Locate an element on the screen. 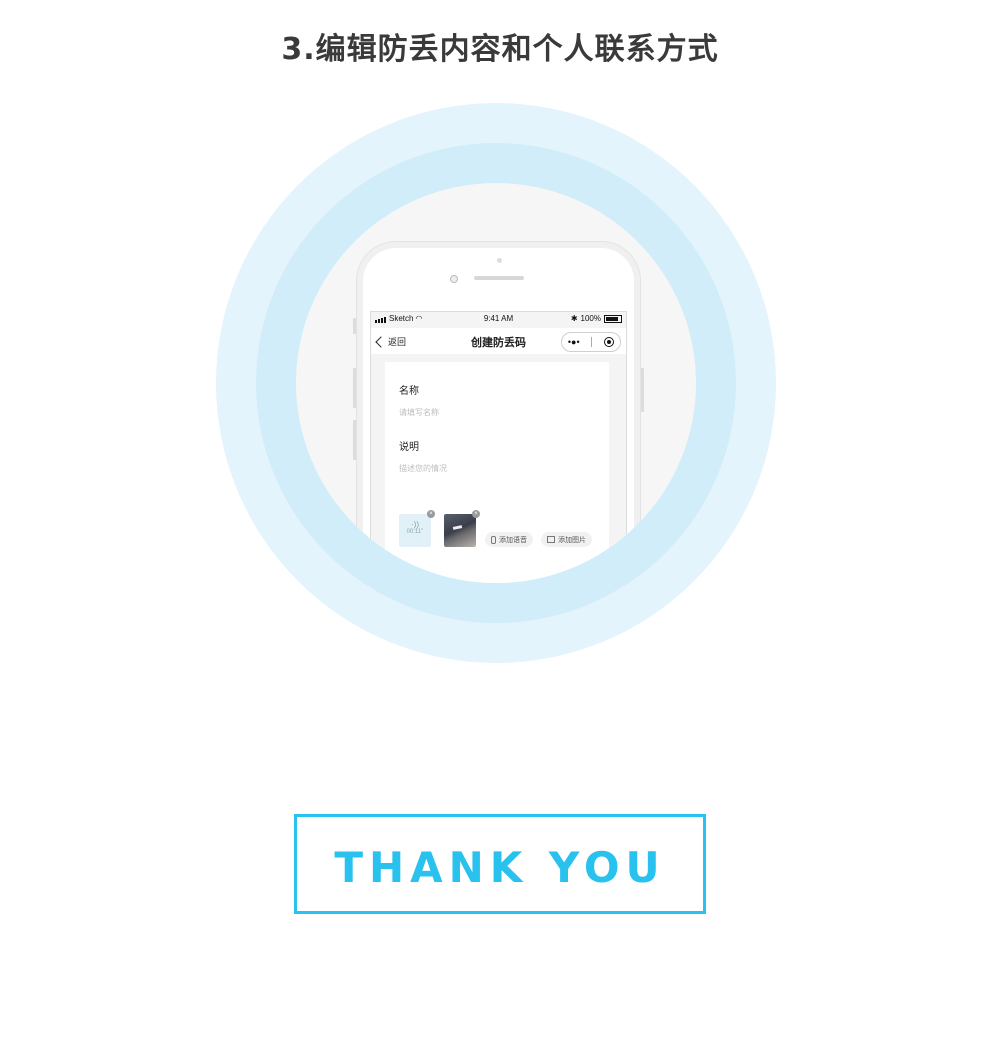 Image resolution: width=1000 pixels, height=1059 pixels. add-image-button: 添加图片 is located at coordinates (566, 539).